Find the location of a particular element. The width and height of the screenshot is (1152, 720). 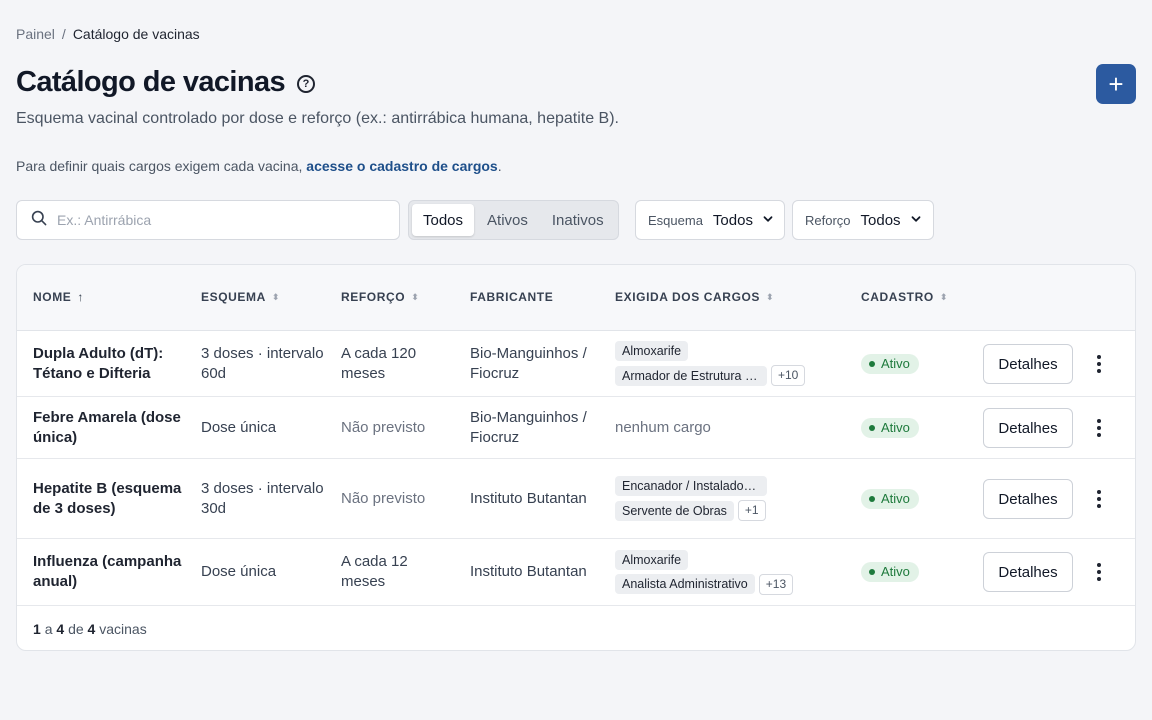

cargos-more-count: +10 is located at coordinates (788, 375).